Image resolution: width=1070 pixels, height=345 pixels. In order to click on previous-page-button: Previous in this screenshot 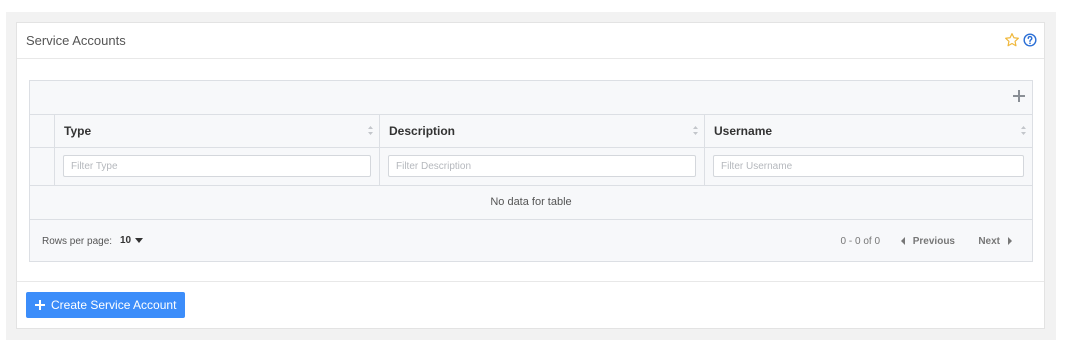, I will do `click(927, 241)`.